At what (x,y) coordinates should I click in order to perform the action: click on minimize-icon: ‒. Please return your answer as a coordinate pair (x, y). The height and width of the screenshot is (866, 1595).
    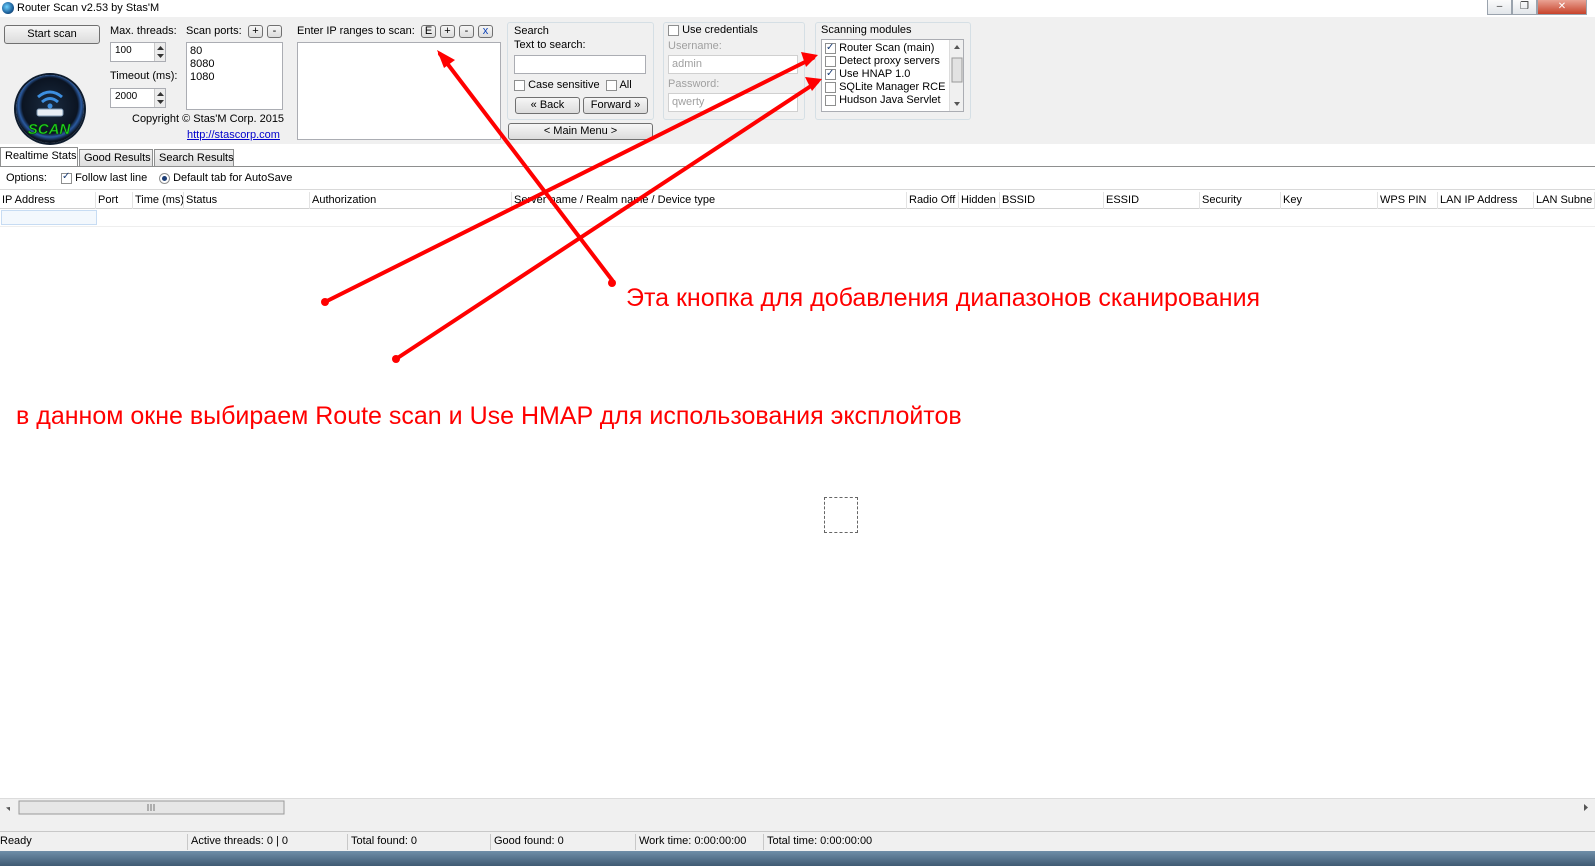
    Looking at the image, I should click on (1499, 7).